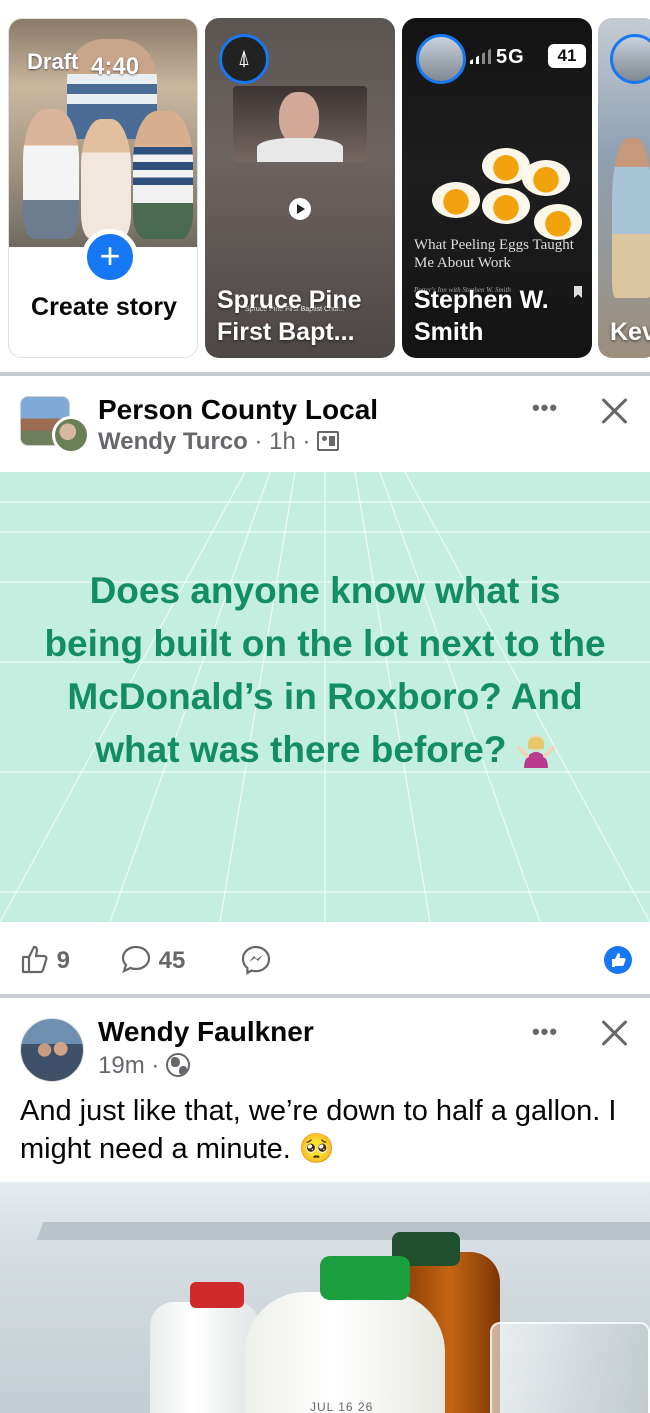  What do you see at coordinates (53, 61) in the screenshot?
I see `draft-label: Draft` at bounding box center [53, 61].